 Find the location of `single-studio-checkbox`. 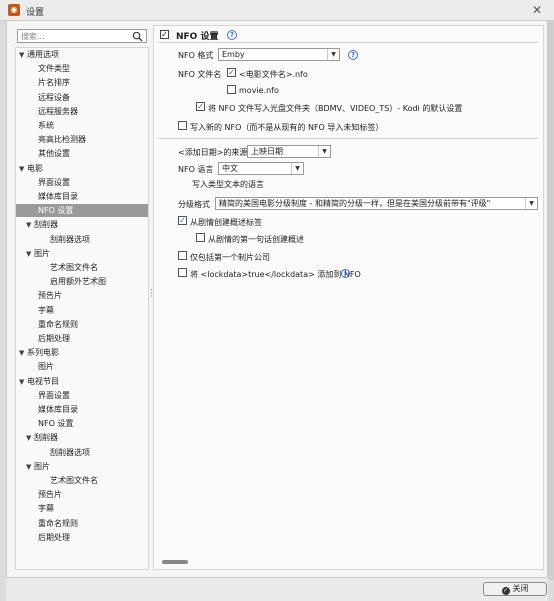

single-studio-checkbox is located at coordinates (182, 255).